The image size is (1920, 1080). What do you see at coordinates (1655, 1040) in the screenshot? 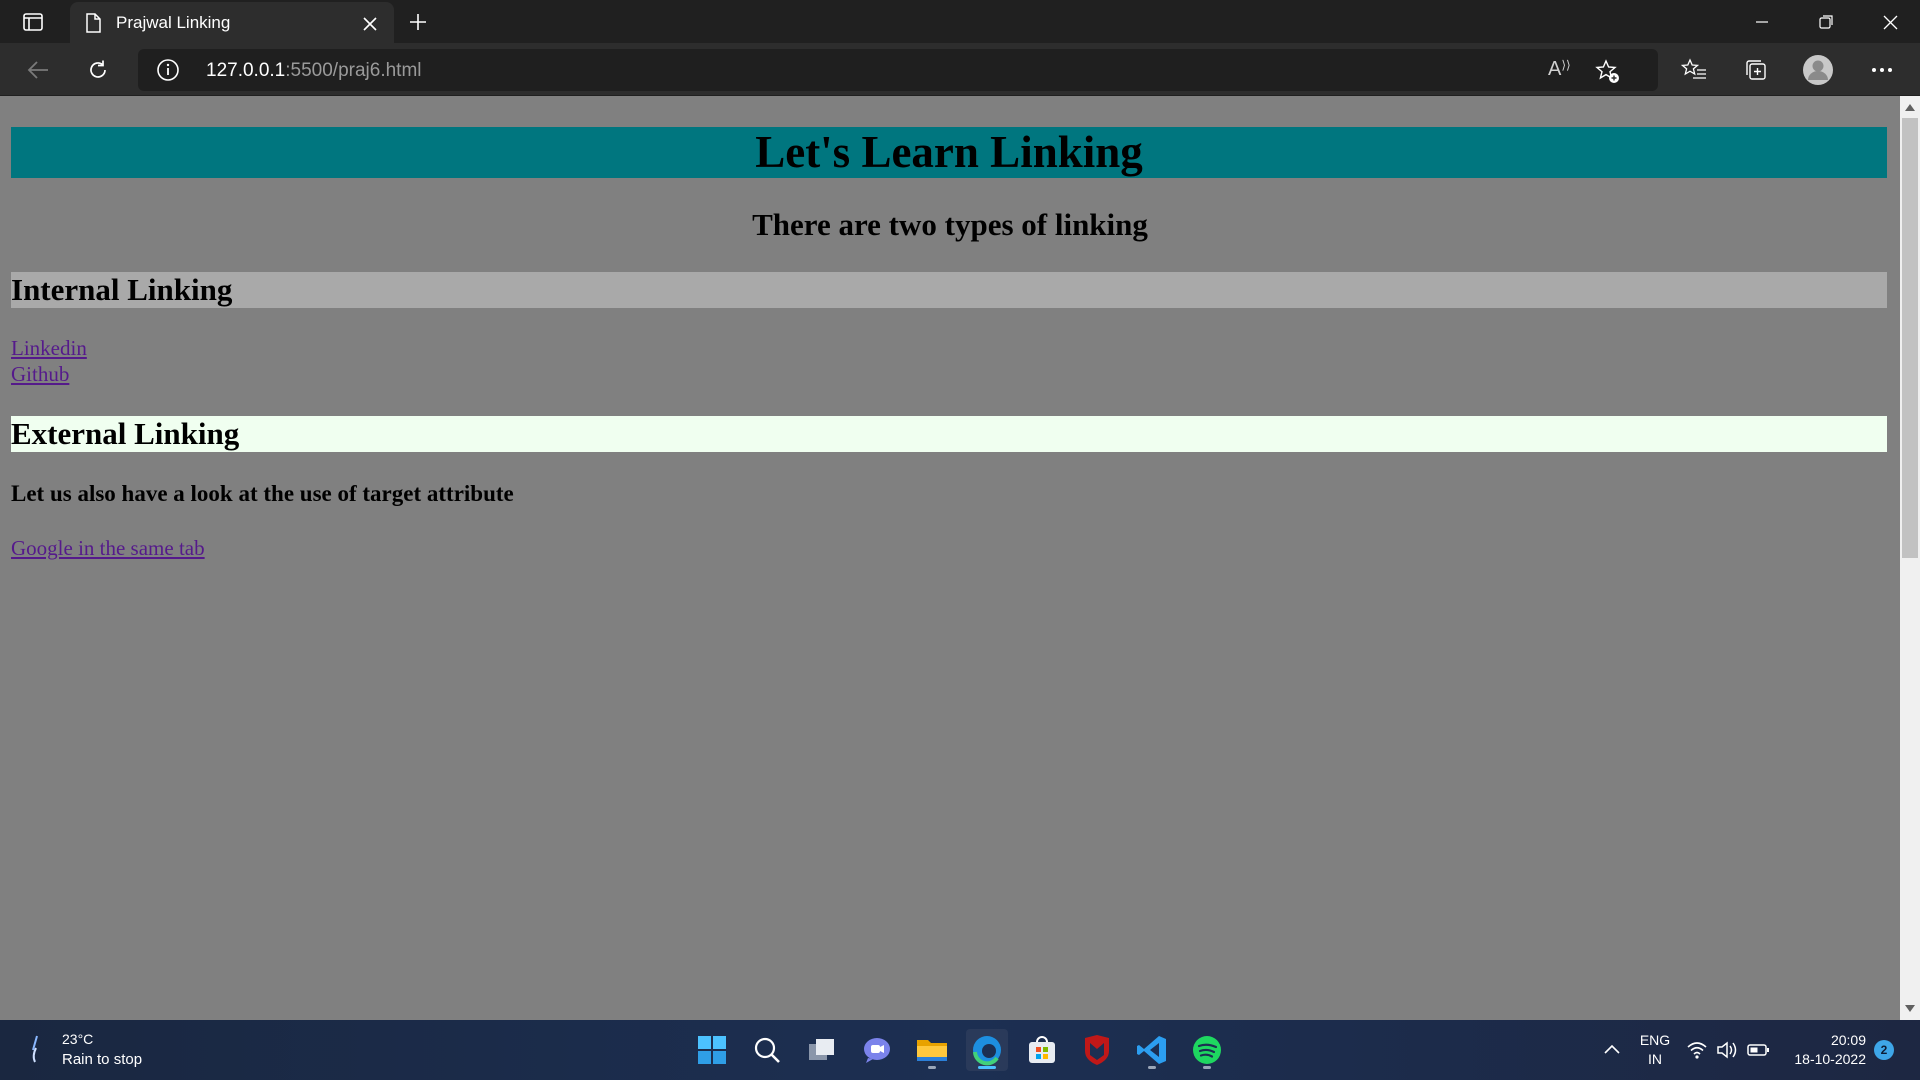
I see `language-code: ENG` at bounding box center [1655, 1040].